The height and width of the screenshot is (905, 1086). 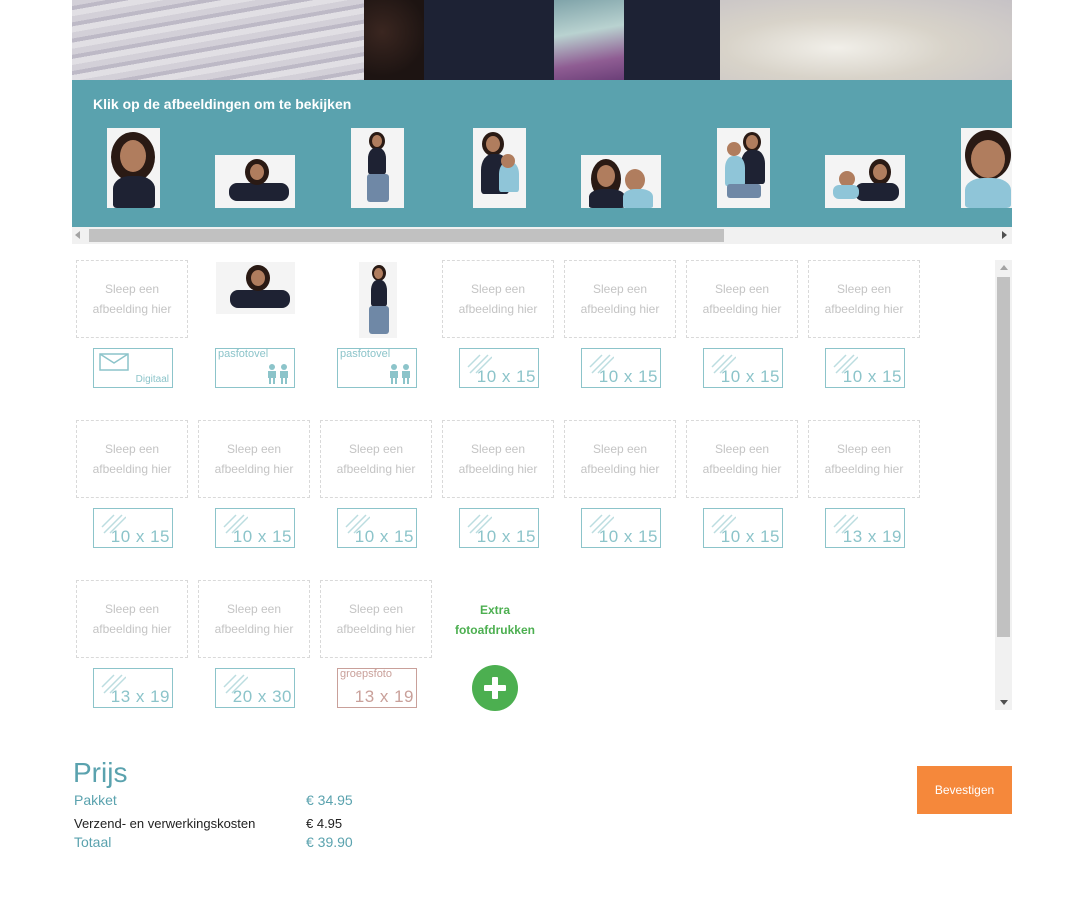 What do you see at coordinates (1004, 235) in the screenshot?
I see `scroll-right-arrow-icon` at bounding box center [1004, 235].